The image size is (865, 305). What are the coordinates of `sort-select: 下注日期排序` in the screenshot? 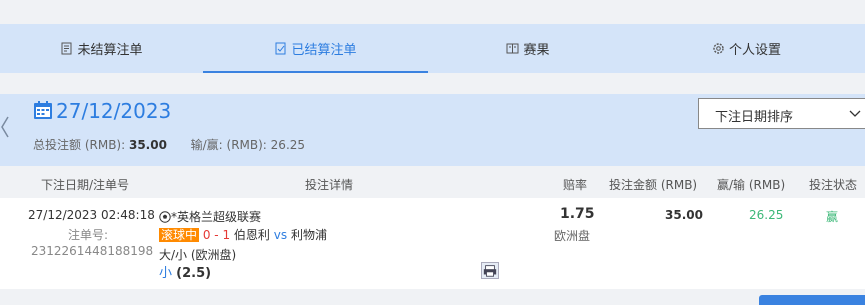 It's located at (781, 113).